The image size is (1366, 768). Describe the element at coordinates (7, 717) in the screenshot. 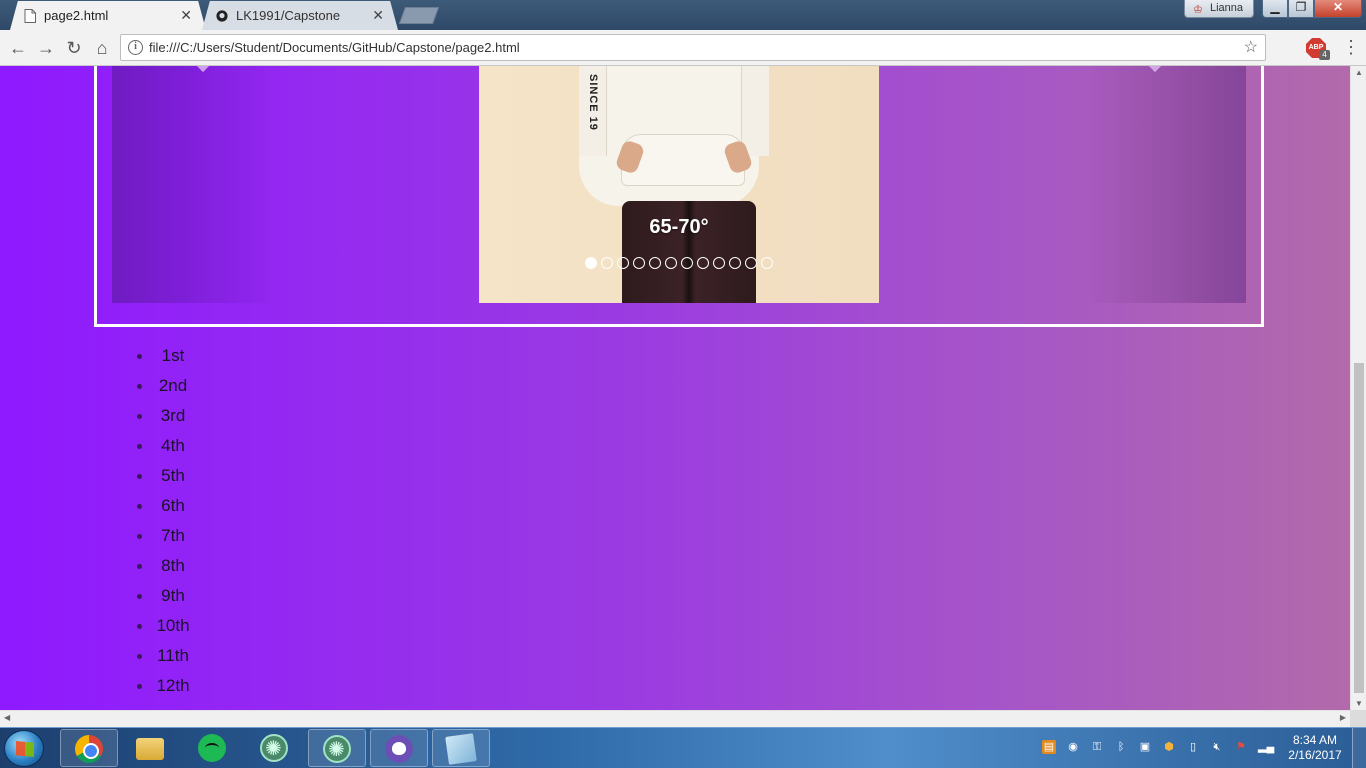

I see `scroll-left-icon: ◀` at that location.